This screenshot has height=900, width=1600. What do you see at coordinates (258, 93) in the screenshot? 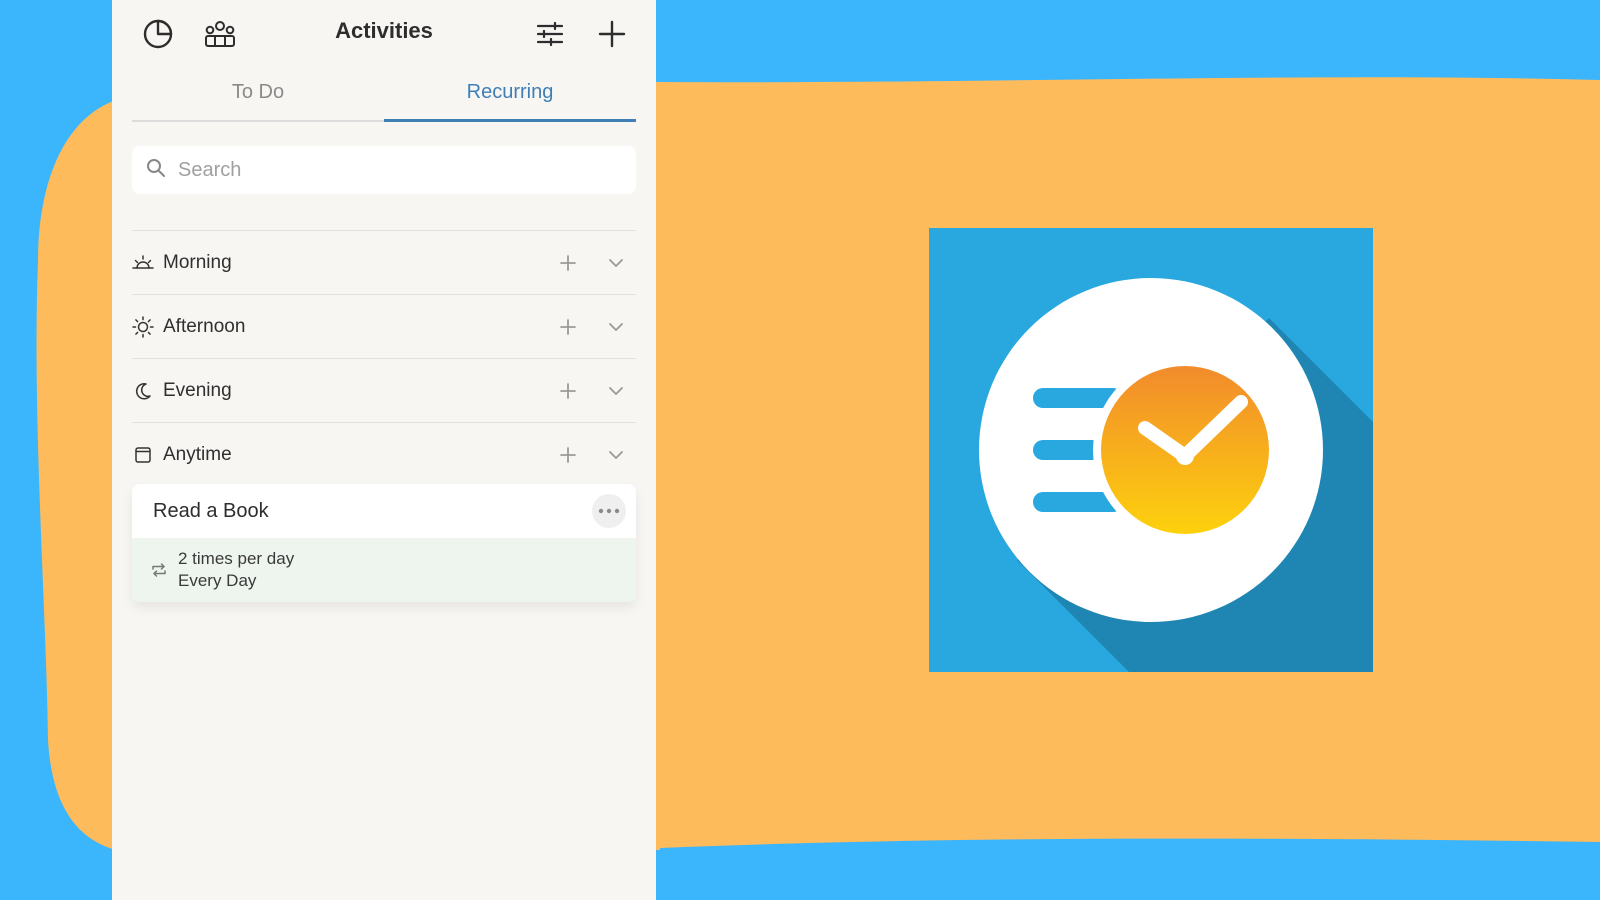
I see `tab-to-do: To Do` at bounding box center [258, 93].